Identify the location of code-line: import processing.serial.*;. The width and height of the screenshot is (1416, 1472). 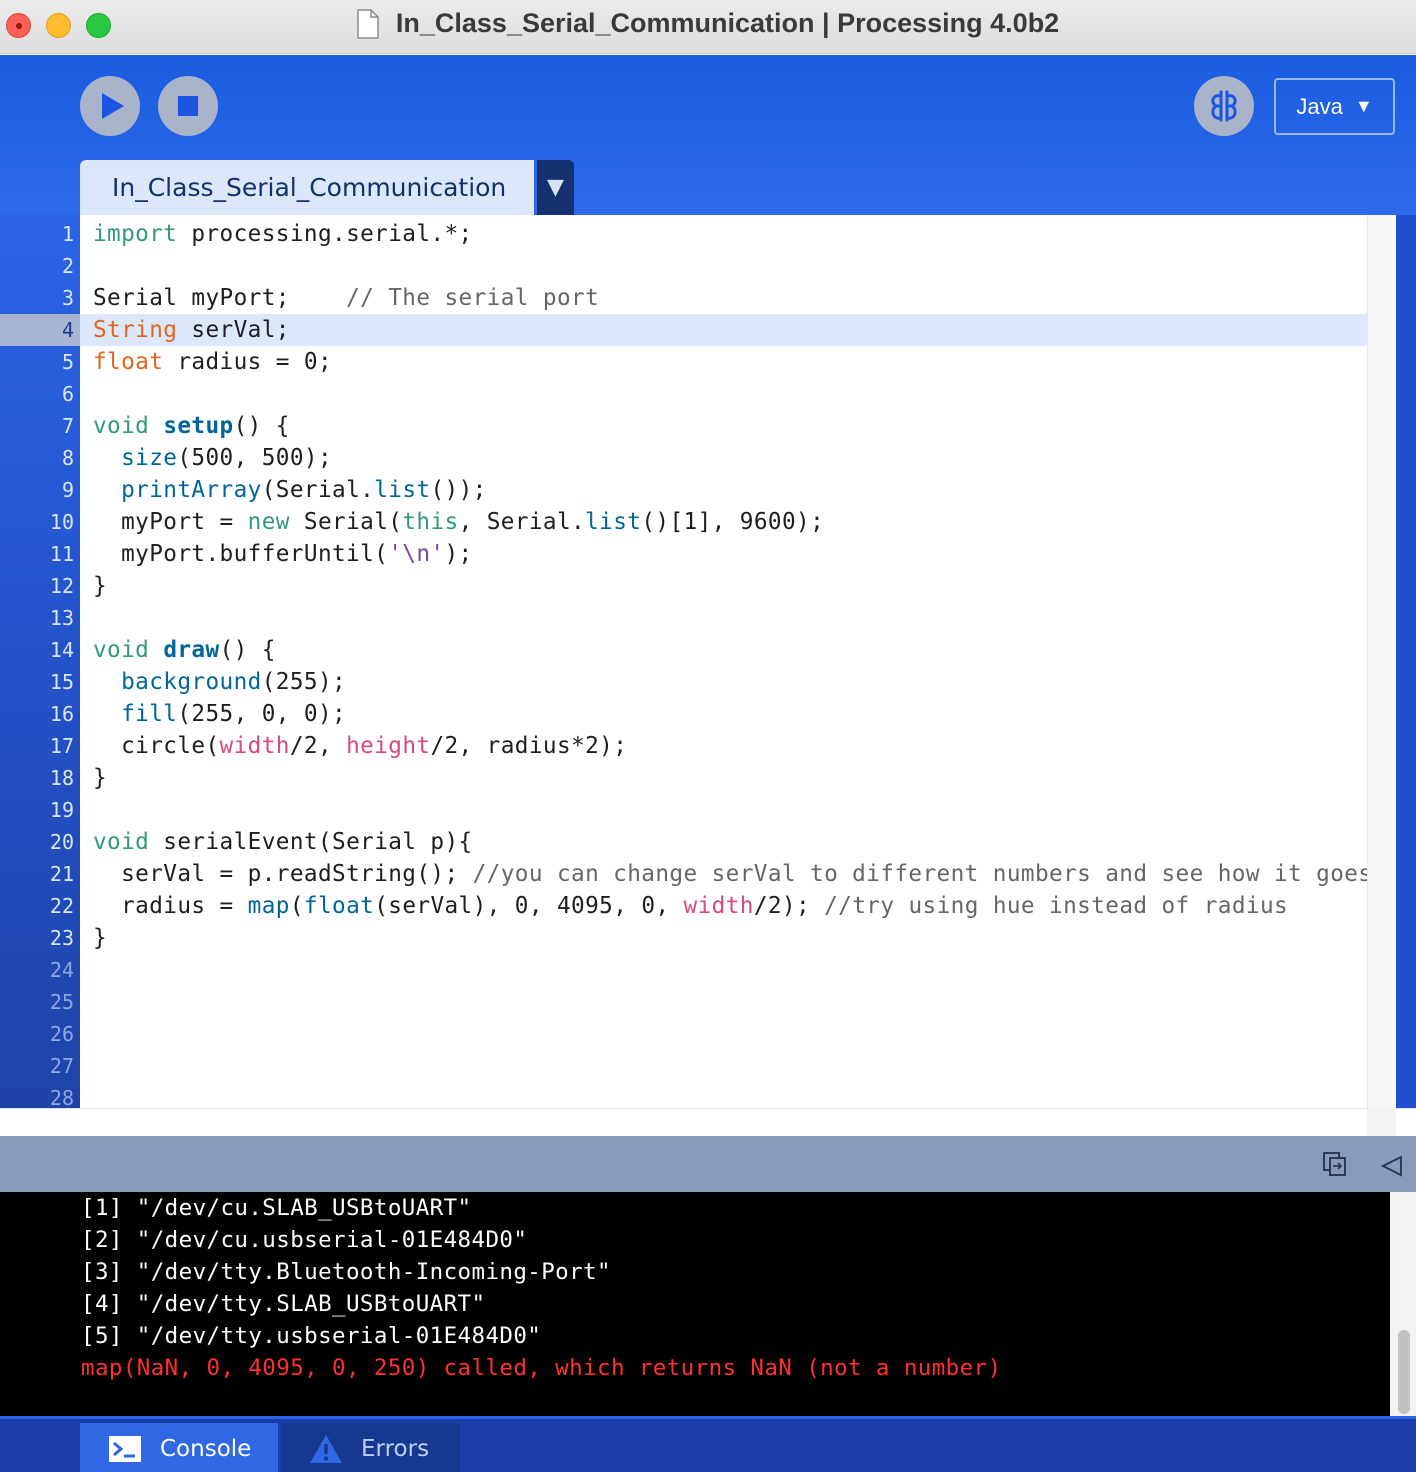
(283, 234).